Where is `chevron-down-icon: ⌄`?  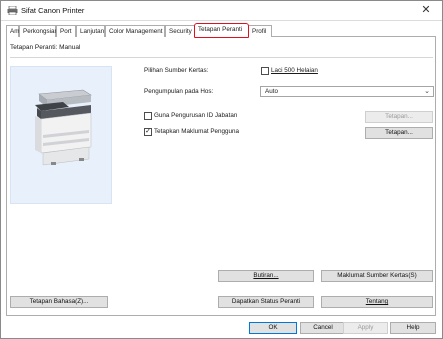 chevron-down-icon: ⌄ is located at coordinates (427, 91).